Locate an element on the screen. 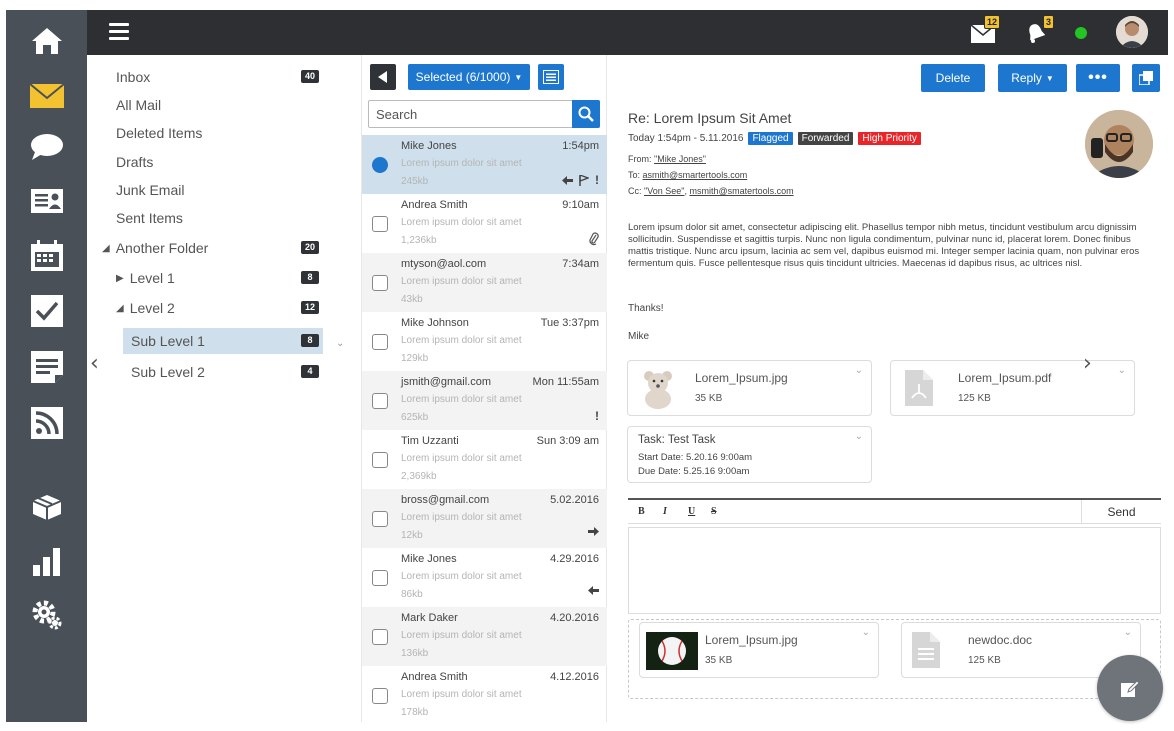 The image size is (1174, 731). notes-icon is located at coordinates (46, 367).